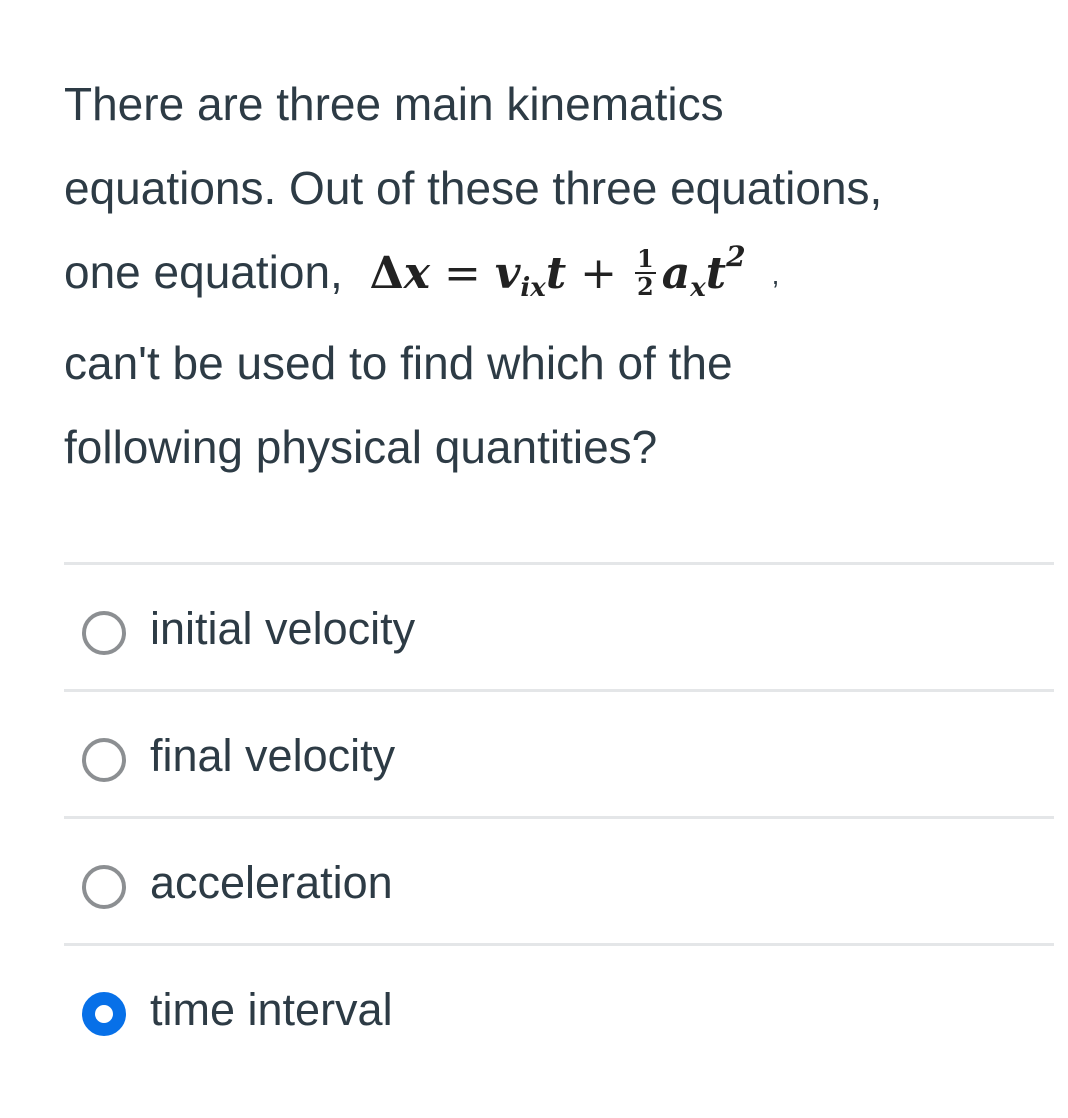 The image size is (1068, 1118). Describe the element at coordinates (361, 447) in the screenshot. I see `question-line-5: following physical quantities?` at that location.